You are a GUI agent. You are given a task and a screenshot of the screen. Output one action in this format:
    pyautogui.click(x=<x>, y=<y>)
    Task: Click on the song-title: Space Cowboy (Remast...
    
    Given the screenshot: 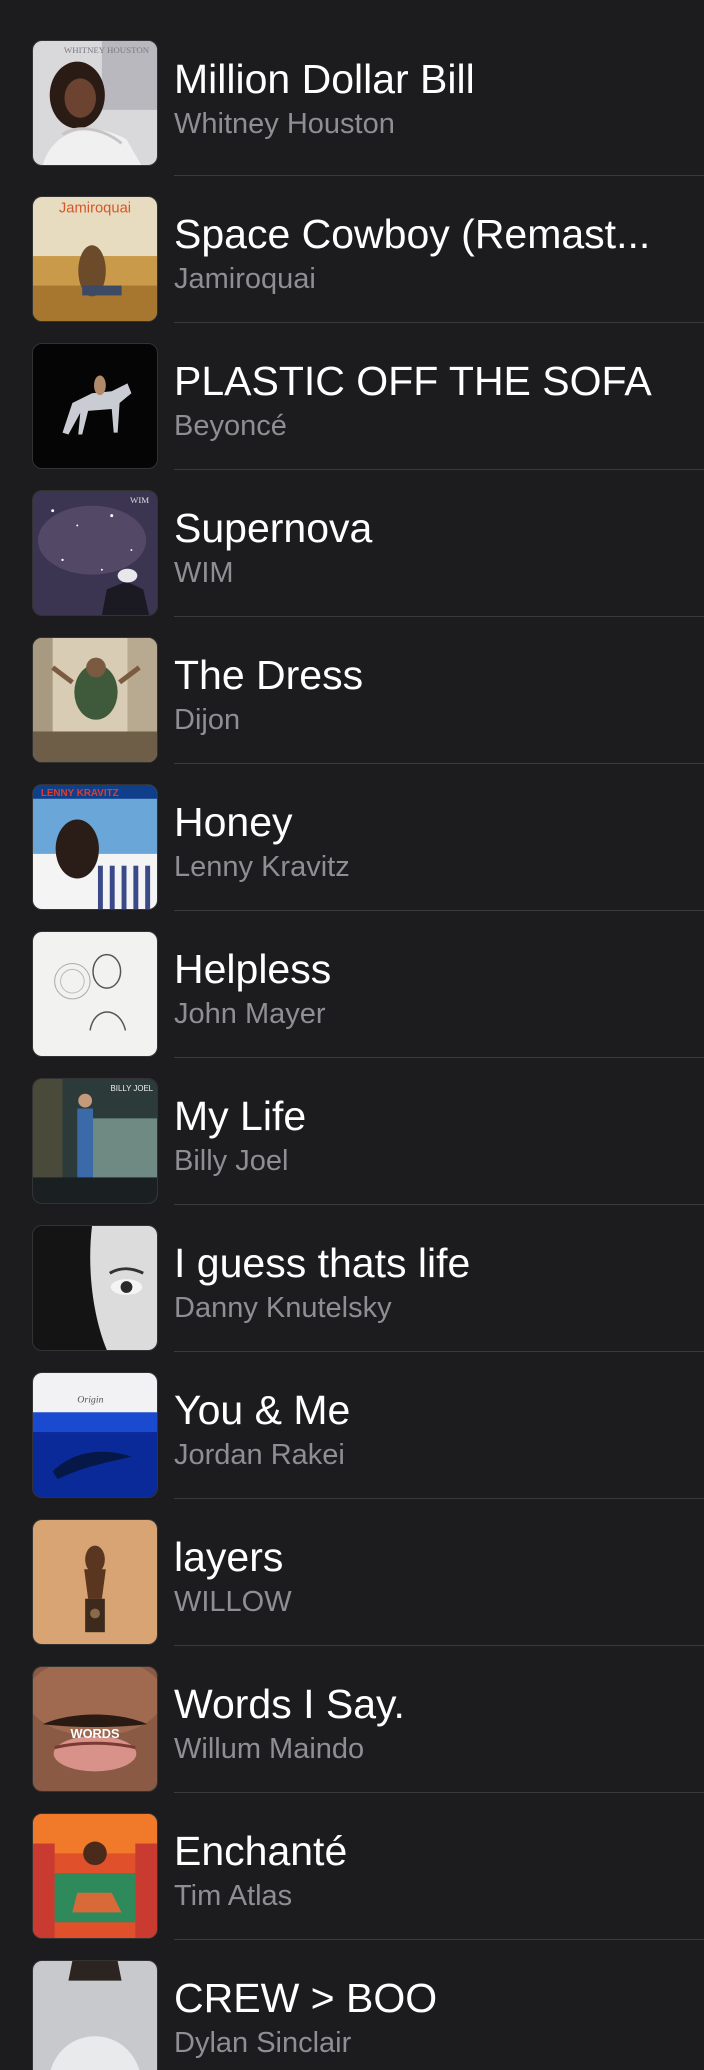 What is the action you would take?
    pyautogui.click(x=412, y=234)
    